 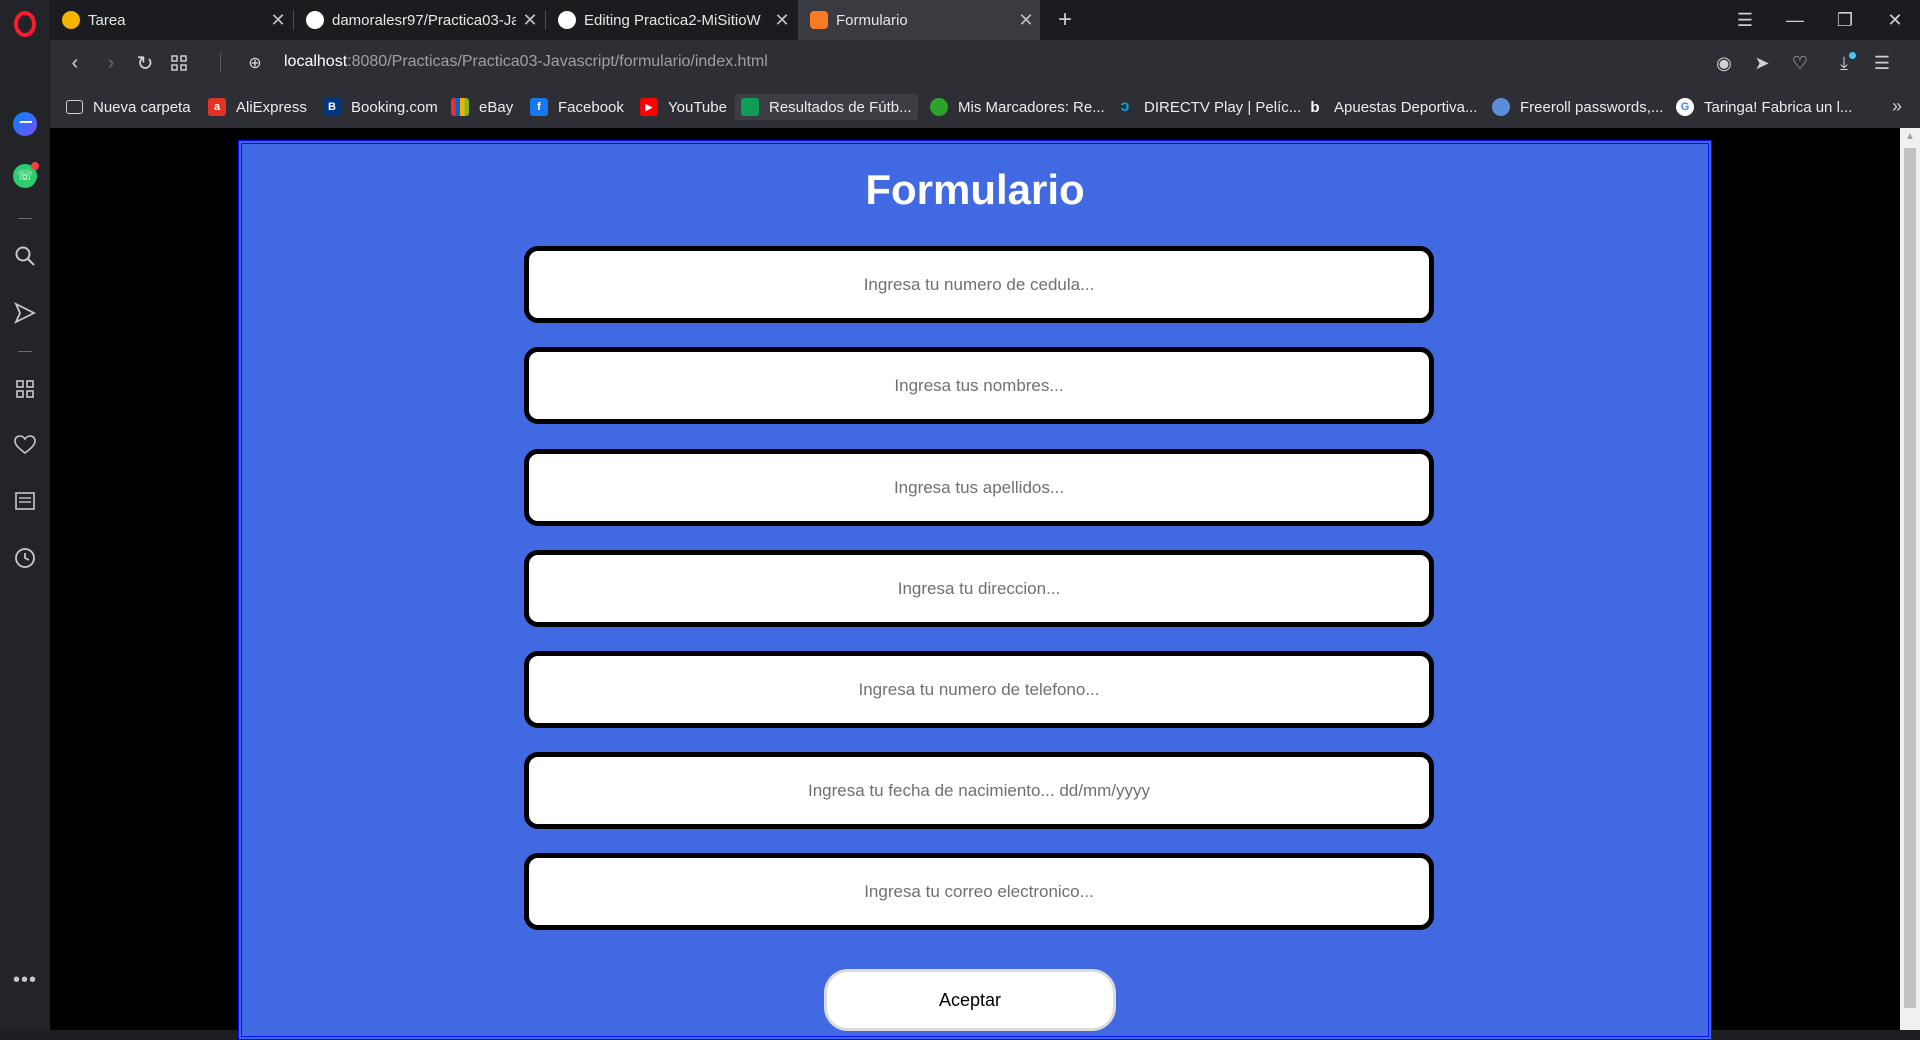 I want to click on bookmark-youtube: ▶ YouTube, so click(x=683, y=107).